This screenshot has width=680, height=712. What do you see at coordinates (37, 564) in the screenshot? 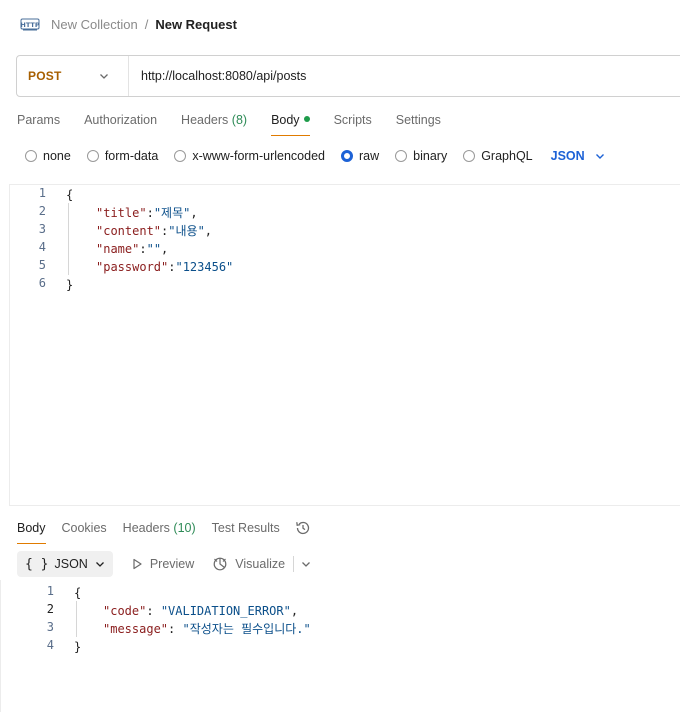
I see `braces-icon: { }` at bounding box center [37, 564].